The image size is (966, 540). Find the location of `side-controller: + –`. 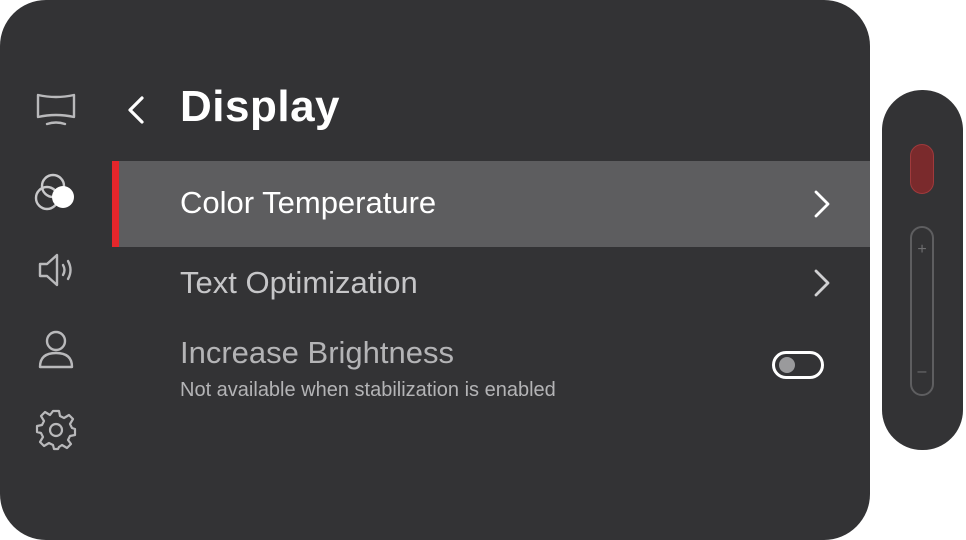

side-controller: + – is located at coordinates (922, 270).